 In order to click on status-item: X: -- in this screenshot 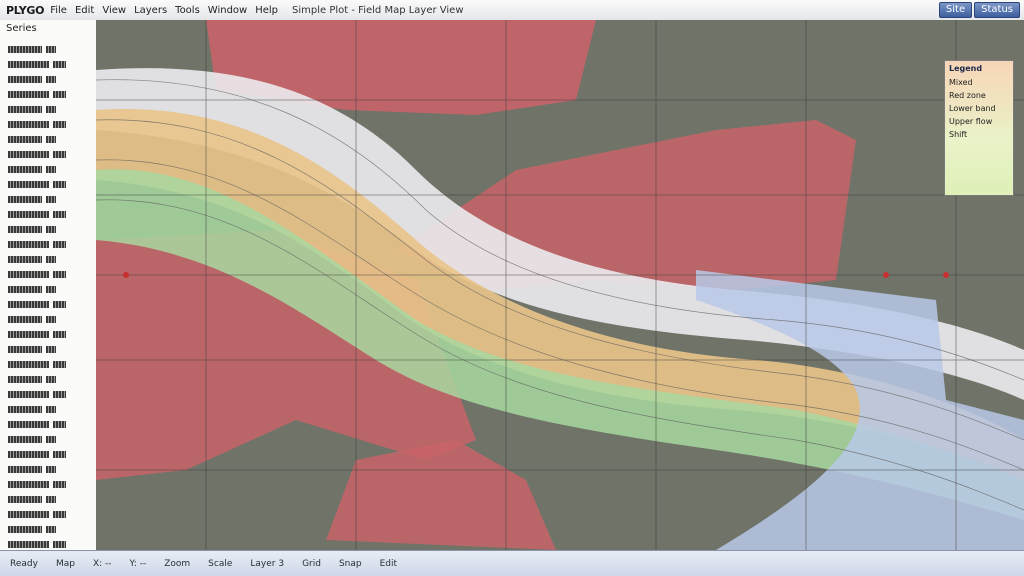, I will do `click(102, 563)`.